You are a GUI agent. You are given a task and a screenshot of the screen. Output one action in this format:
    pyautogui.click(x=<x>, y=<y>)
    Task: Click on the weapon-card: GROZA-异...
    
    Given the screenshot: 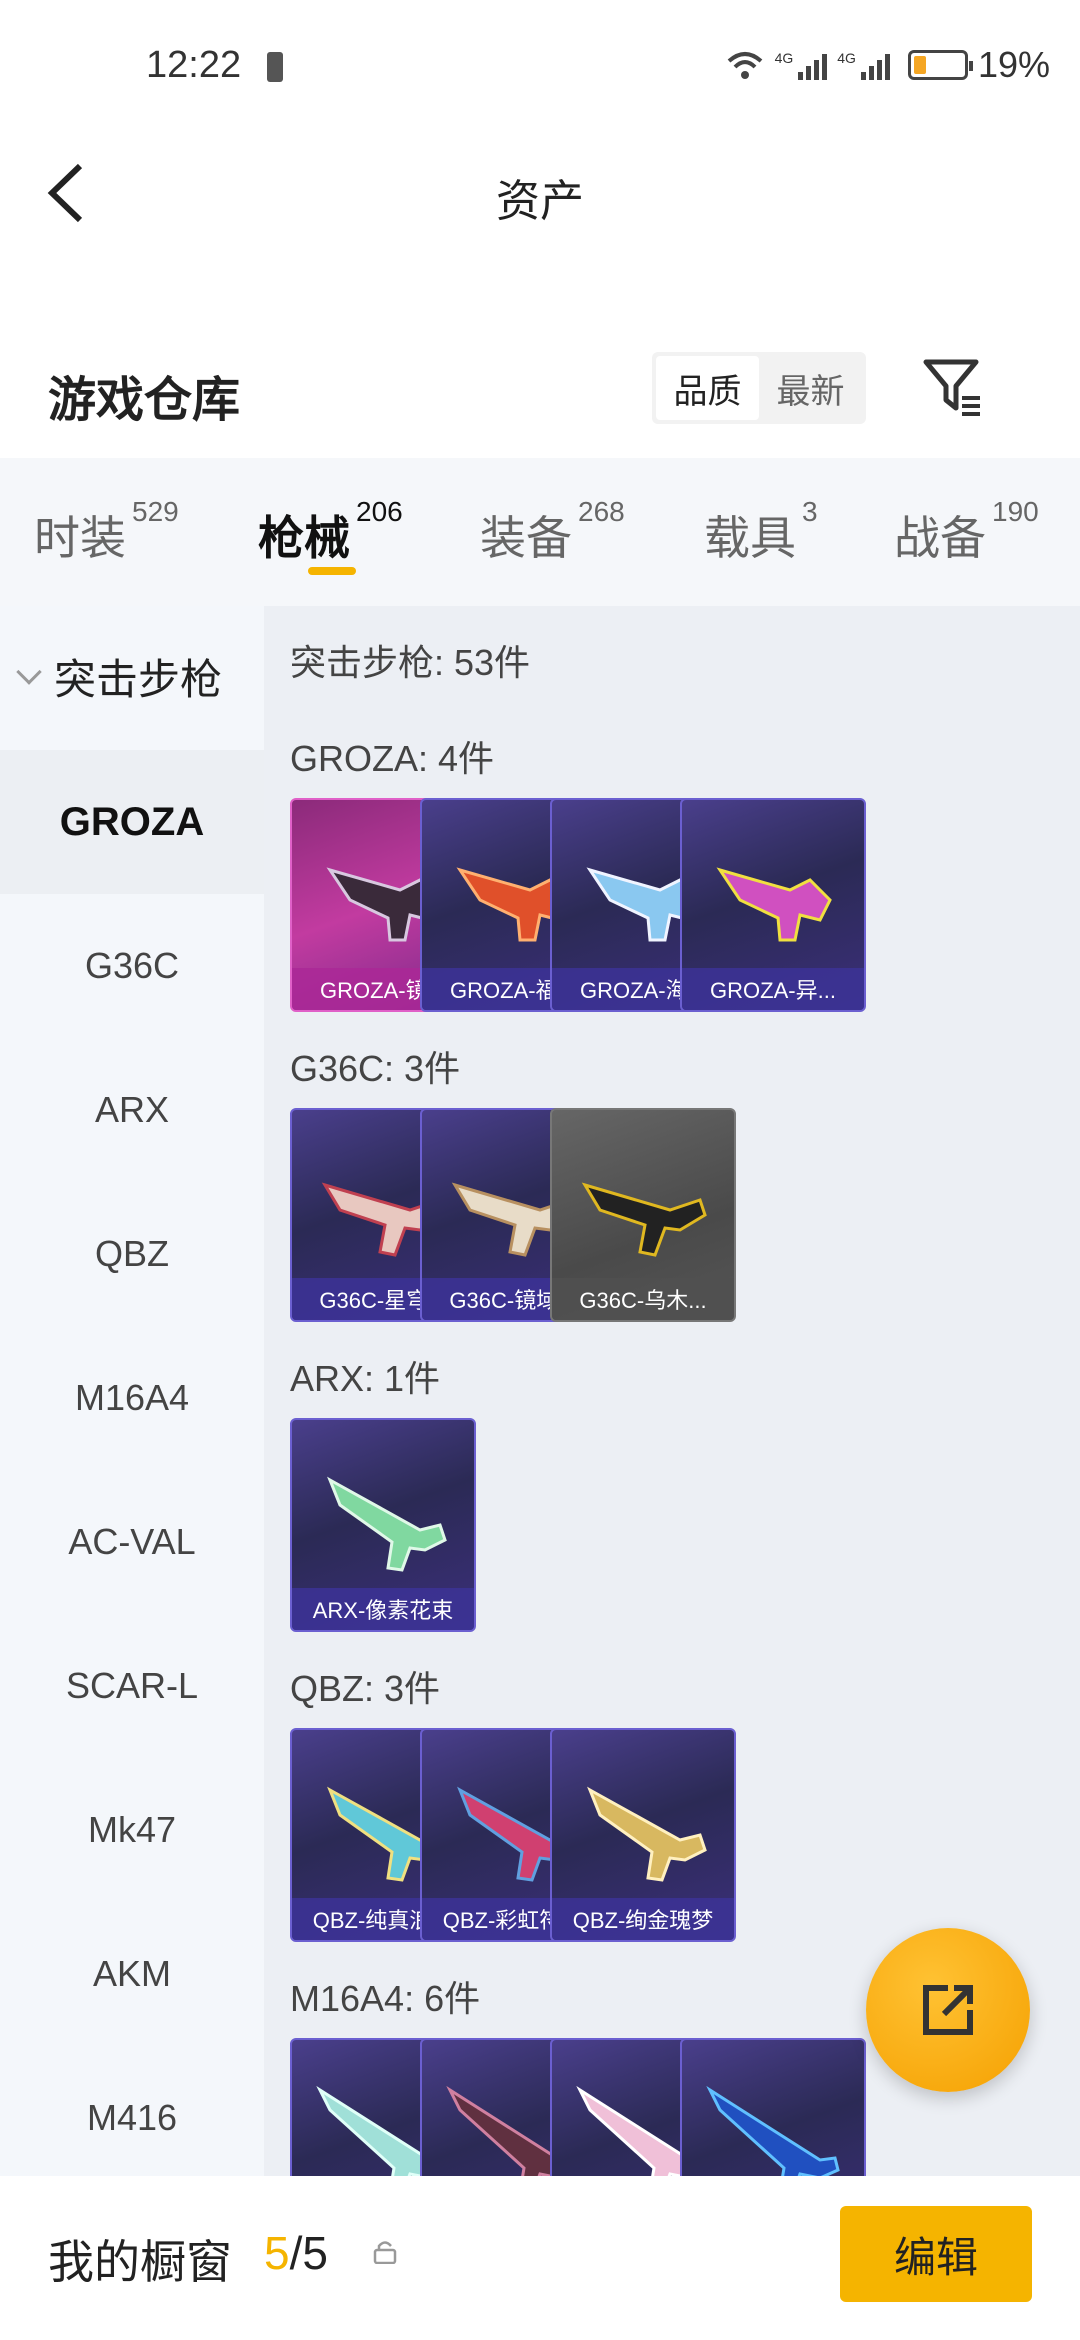 What is the action you would take?
    pyautogui.click(x=773, y=905)
    